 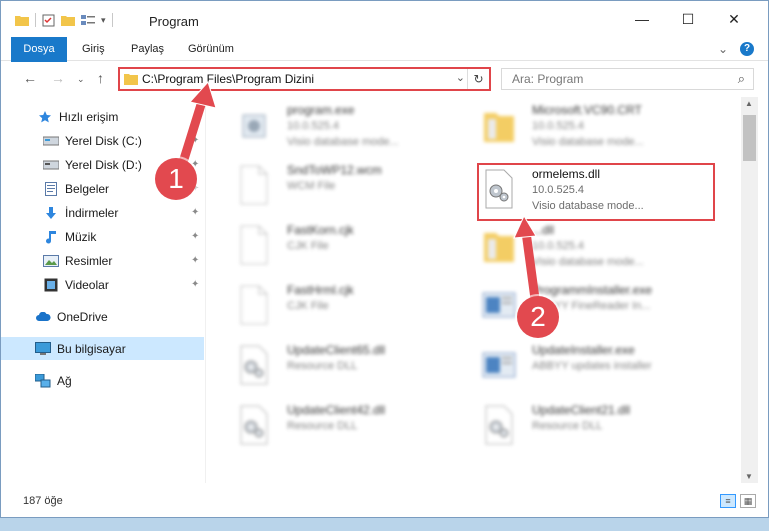 I want to click on file-item: UpdateClient21.dll Resource DLL, so click(x=591, y=427).